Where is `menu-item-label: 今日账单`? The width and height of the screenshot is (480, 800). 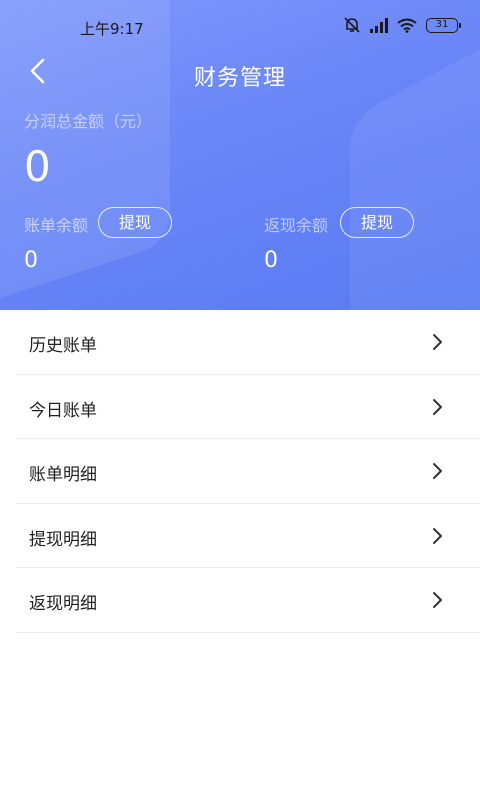 menu-item-label: 今日账单 is located at coordinates (63, 410).